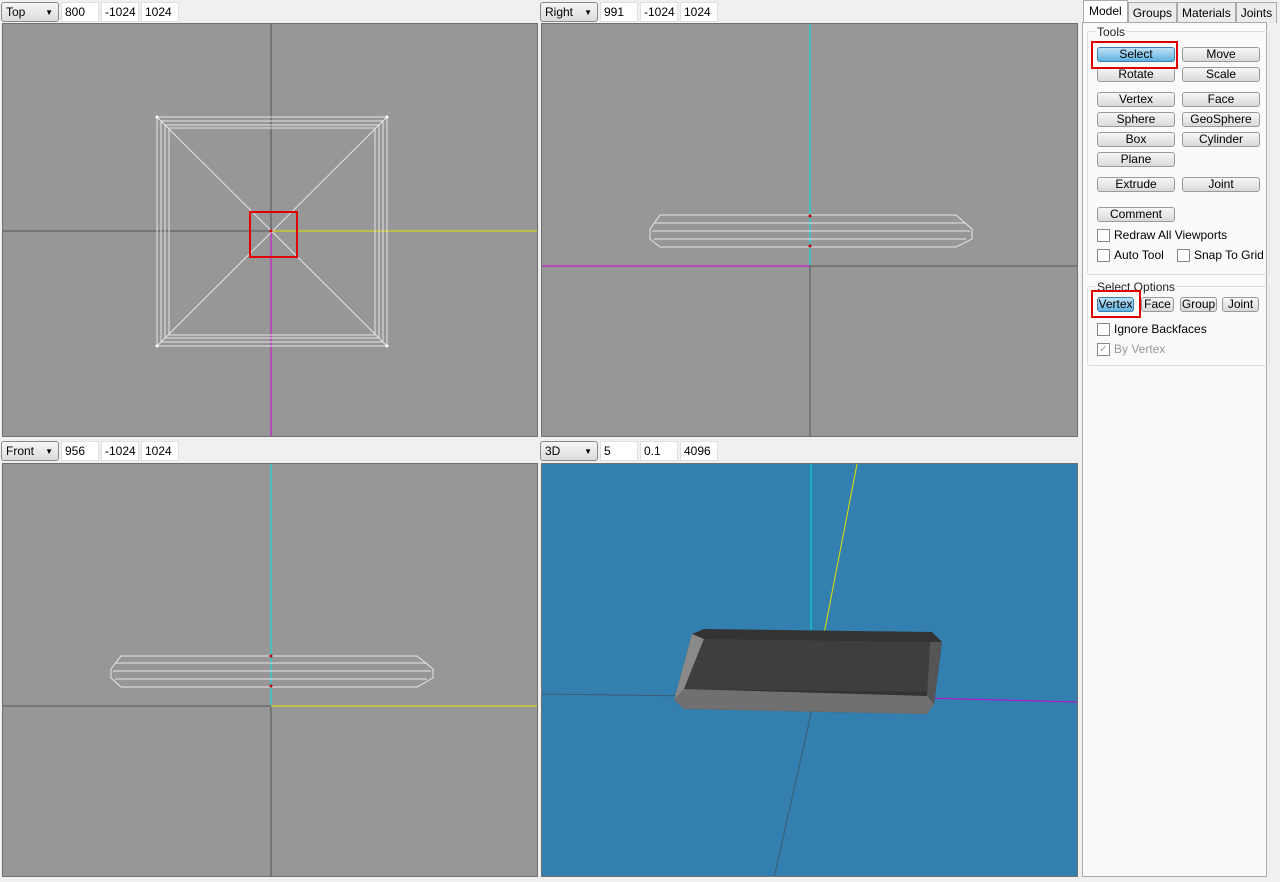 This screenshot has height=882, width=1280. I want to click on tab-materials: Materials, so click(1206, 12).